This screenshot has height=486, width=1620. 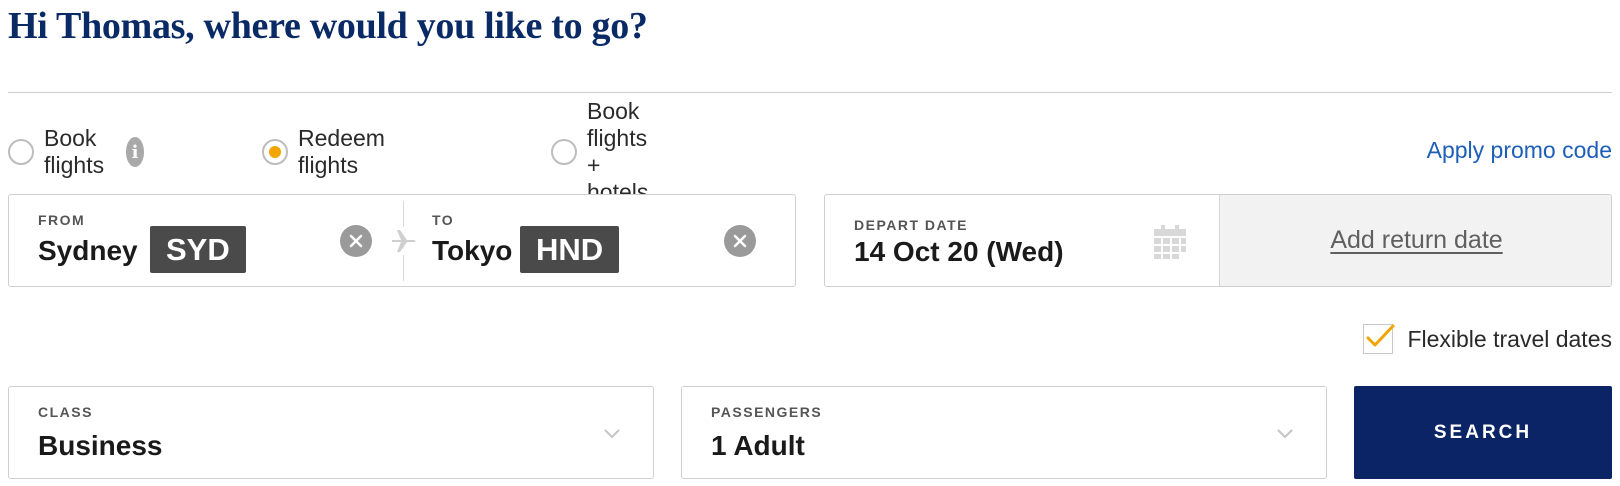 What do you see at coordinates (758, 445) in the screenshot?
I see `passengers-value: 1 Adult` at bounding box center [758, 445].